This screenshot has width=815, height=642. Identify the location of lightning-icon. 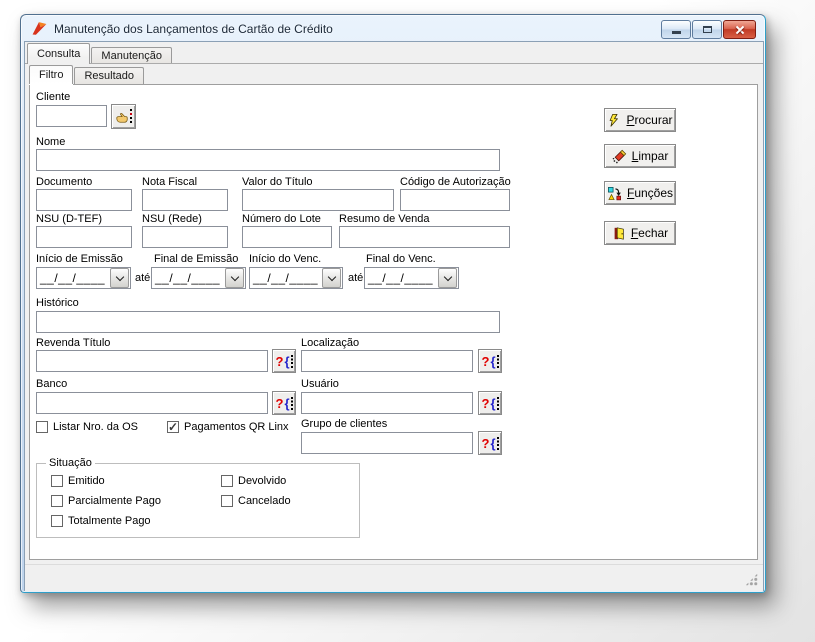
(614, 120).